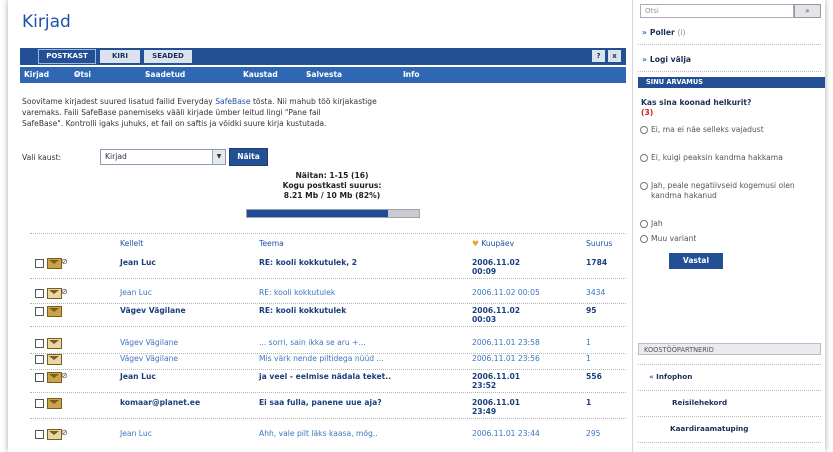 The image size is (833, 452). What do you see at coordinates (717, 11) in the screenshot?
I see `search-input: Otsi` at bounding box center [717, 11].